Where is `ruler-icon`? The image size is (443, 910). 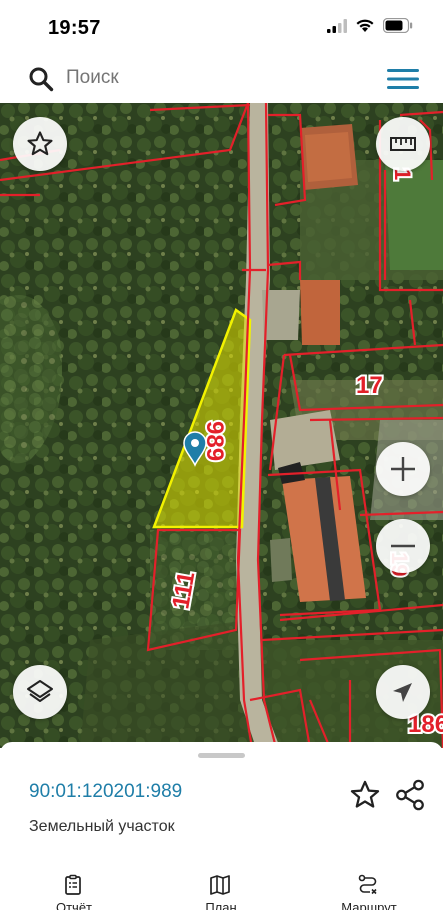
ruler-icon is located at coordinates (403, 144).